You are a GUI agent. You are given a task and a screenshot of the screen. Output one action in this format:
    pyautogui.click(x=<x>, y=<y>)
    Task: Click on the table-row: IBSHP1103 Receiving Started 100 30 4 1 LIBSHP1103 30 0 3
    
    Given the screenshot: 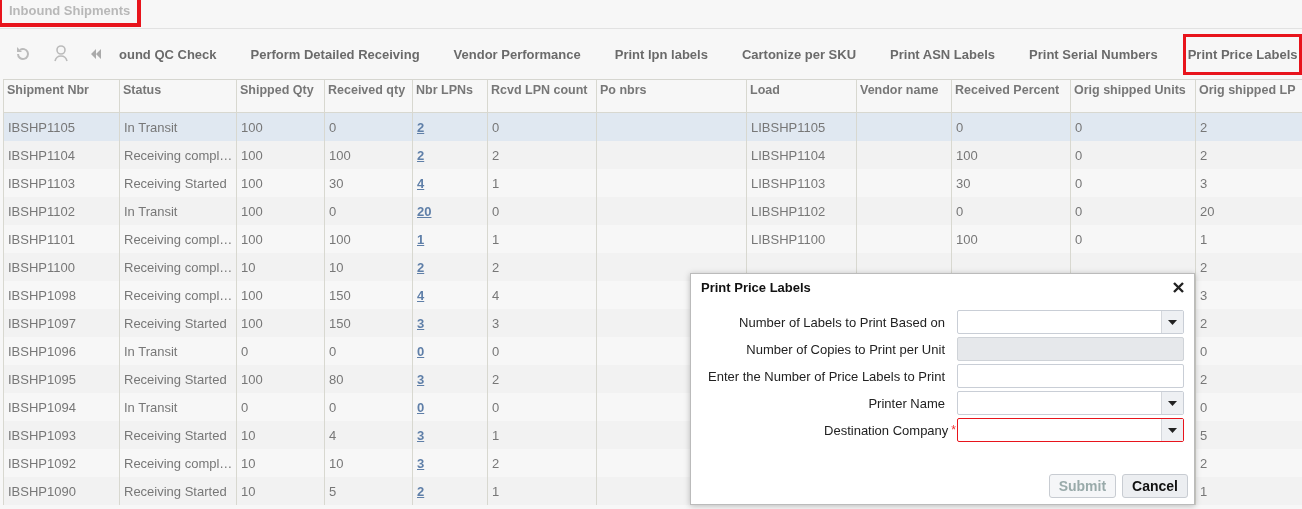 What is the action you would take?
    pyautogui.click(x=652, y=183)
    